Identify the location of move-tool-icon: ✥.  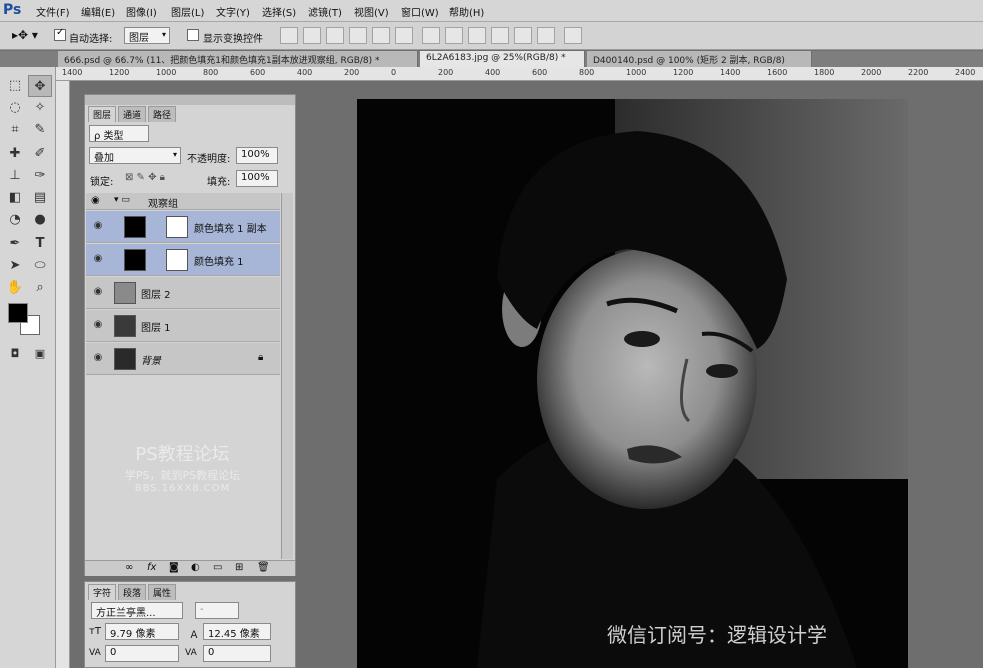
(40, 86).